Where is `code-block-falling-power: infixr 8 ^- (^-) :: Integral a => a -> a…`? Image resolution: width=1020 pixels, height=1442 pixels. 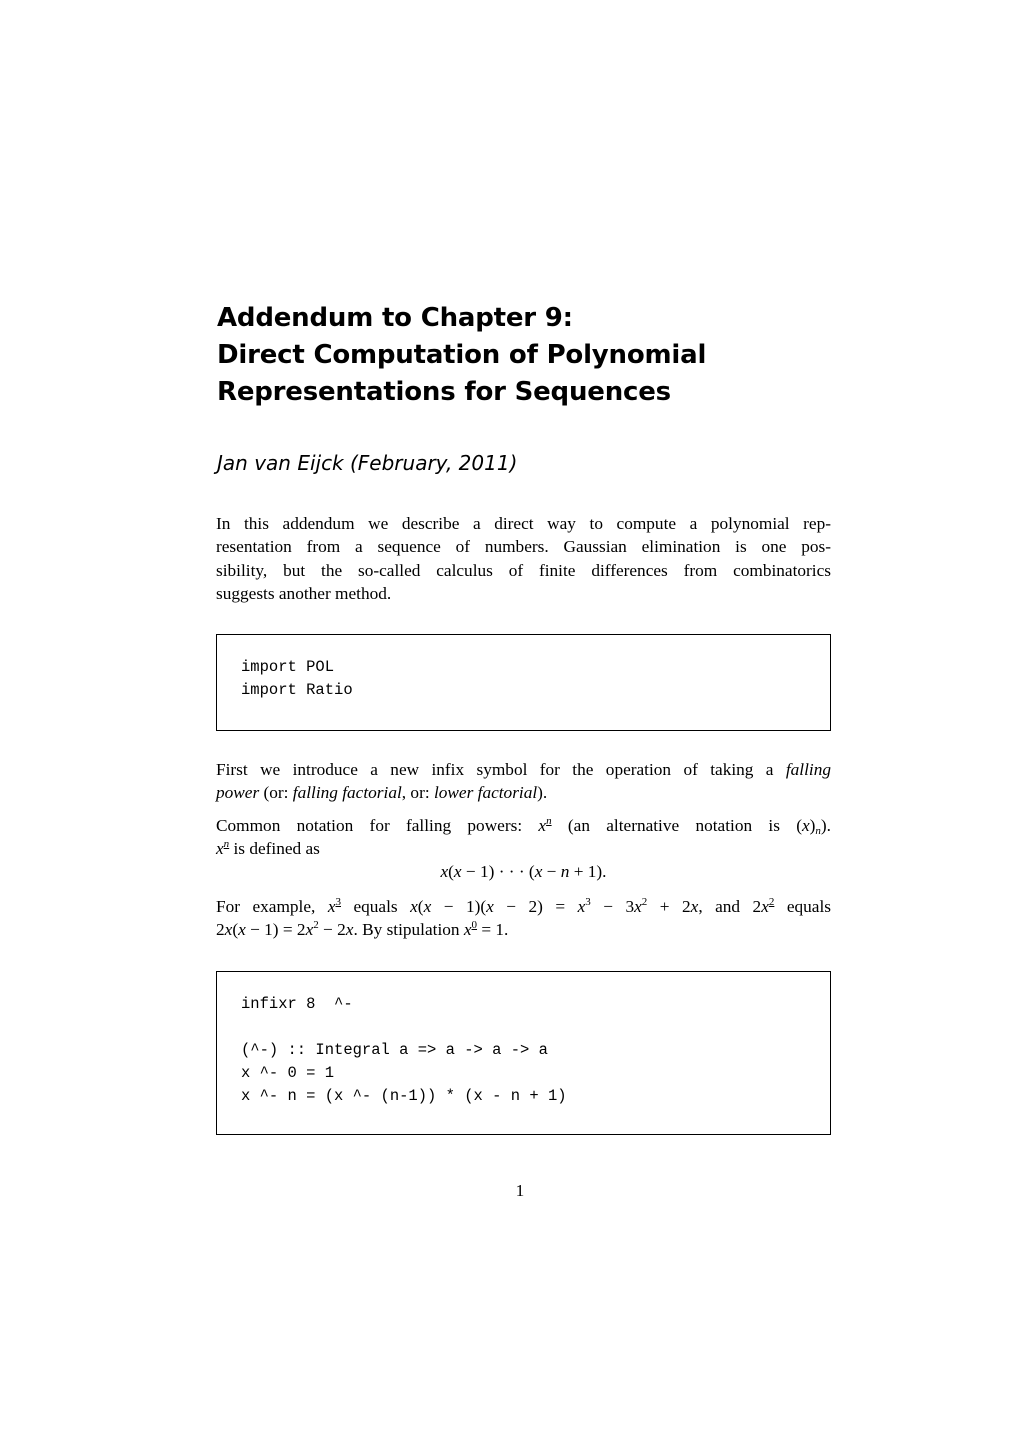
code-block-falling-power: infixr 8 ^- (^-) :: Integral a => a -> a… is located at coordinates (523, 1053).